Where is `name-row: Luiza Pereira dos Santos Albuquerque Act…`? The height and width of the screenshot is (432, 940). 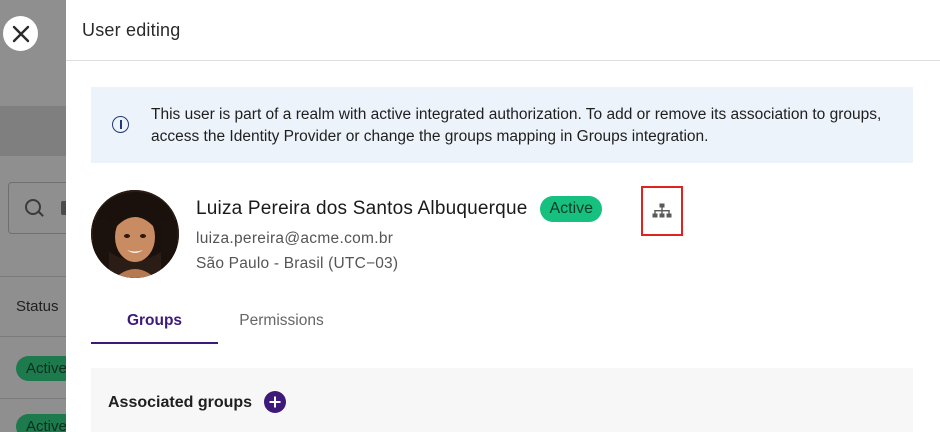
name-row: Luiza Pereira dos Santos Albuquerque Act… is located at coordinates (399, 209).